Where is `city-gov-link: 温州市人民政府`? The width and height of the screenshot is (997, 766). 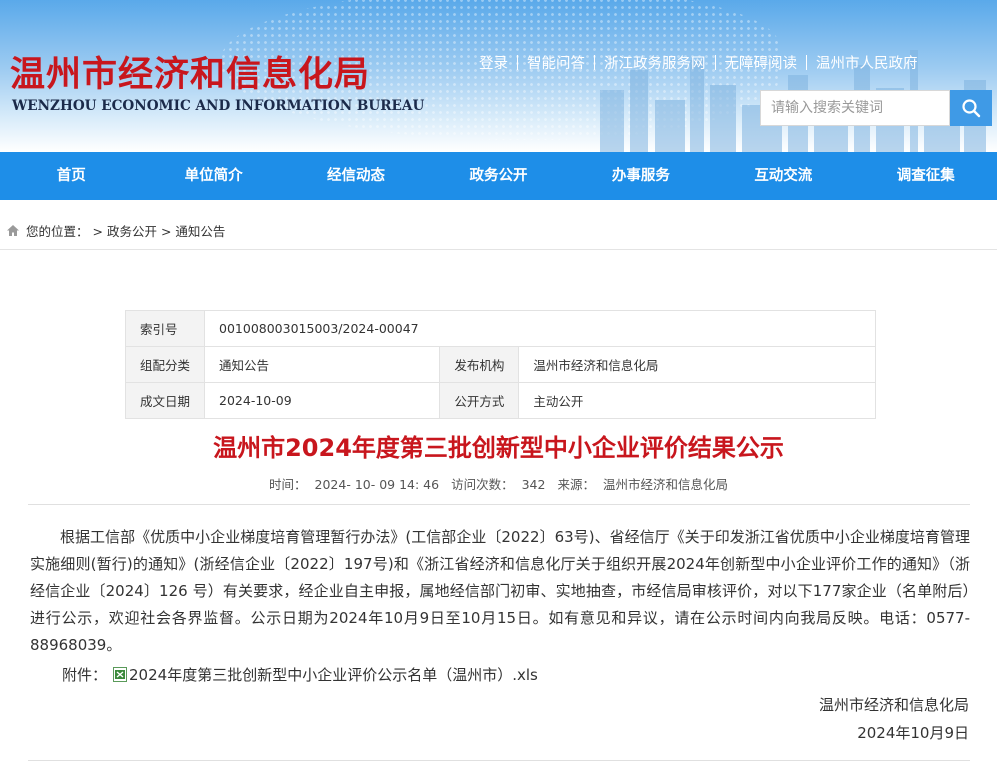 city-gov-link: 温州市人民政府 is located at coordinates (867, 62).